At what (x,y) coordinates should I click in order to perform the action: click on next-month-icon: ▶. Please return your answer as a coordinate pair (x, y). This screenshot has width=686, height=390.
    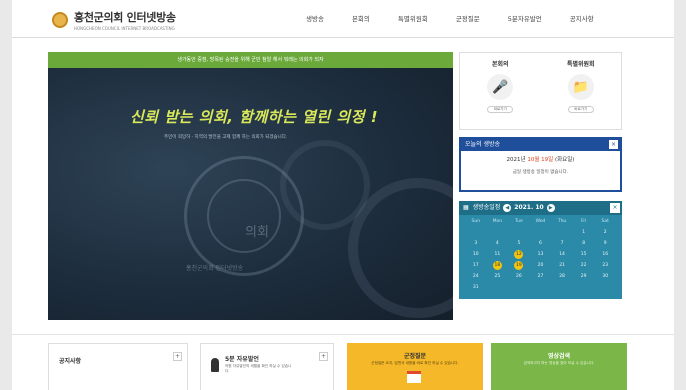
    Looking at the image, I should click on (550, 208).